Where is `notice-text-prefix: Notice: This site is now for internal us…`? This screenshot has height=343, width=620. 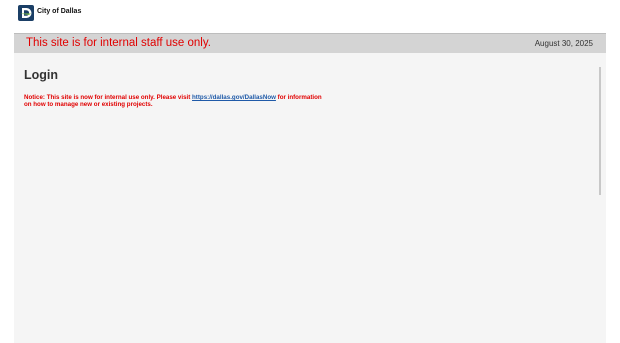 notice-text-prefix: Notice: This site is now for internal us… is located at coordinates (108, 97).